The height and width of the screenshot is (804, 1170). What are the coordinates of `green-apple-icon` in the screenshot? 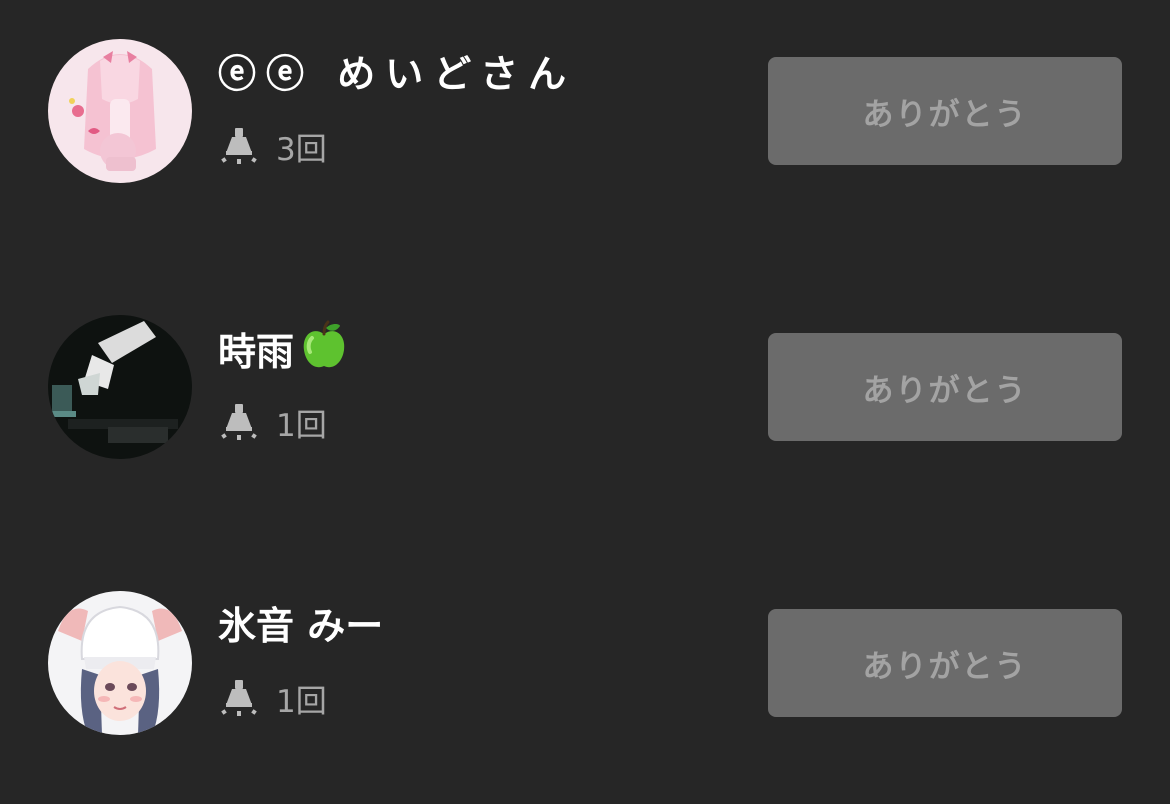 It's located at (324, 351).